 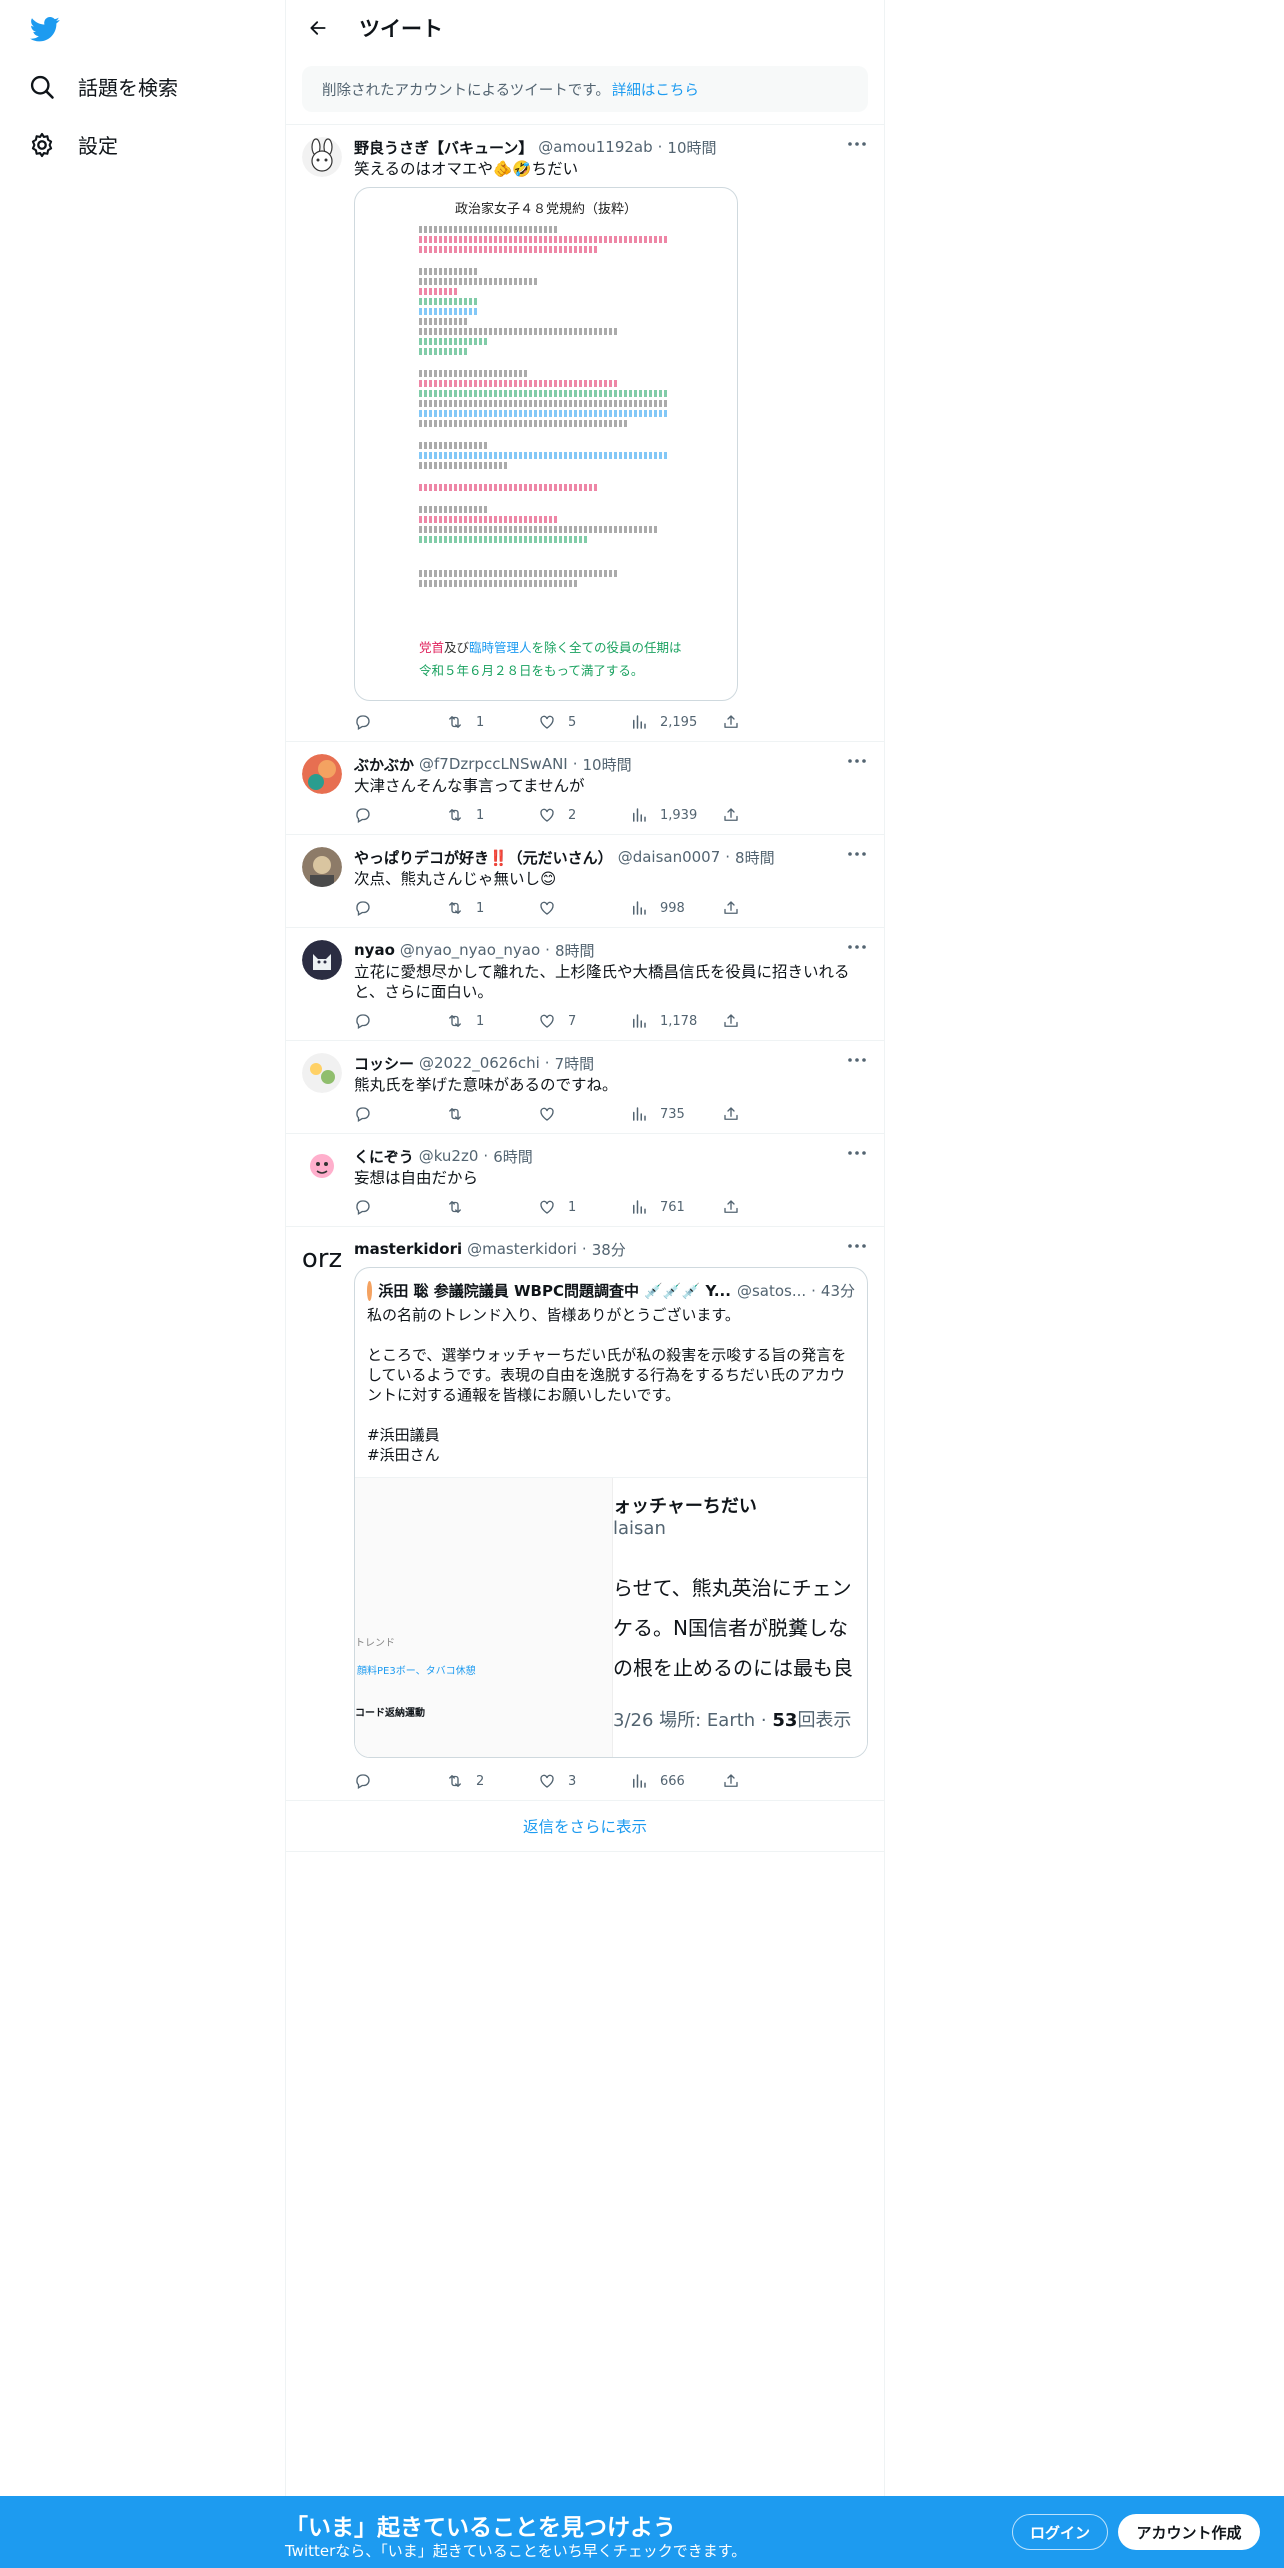 What do you see at coordinates (584, 1021) in the screenshot?
I see `like-button: 7` at bounding box center [584, 1021].